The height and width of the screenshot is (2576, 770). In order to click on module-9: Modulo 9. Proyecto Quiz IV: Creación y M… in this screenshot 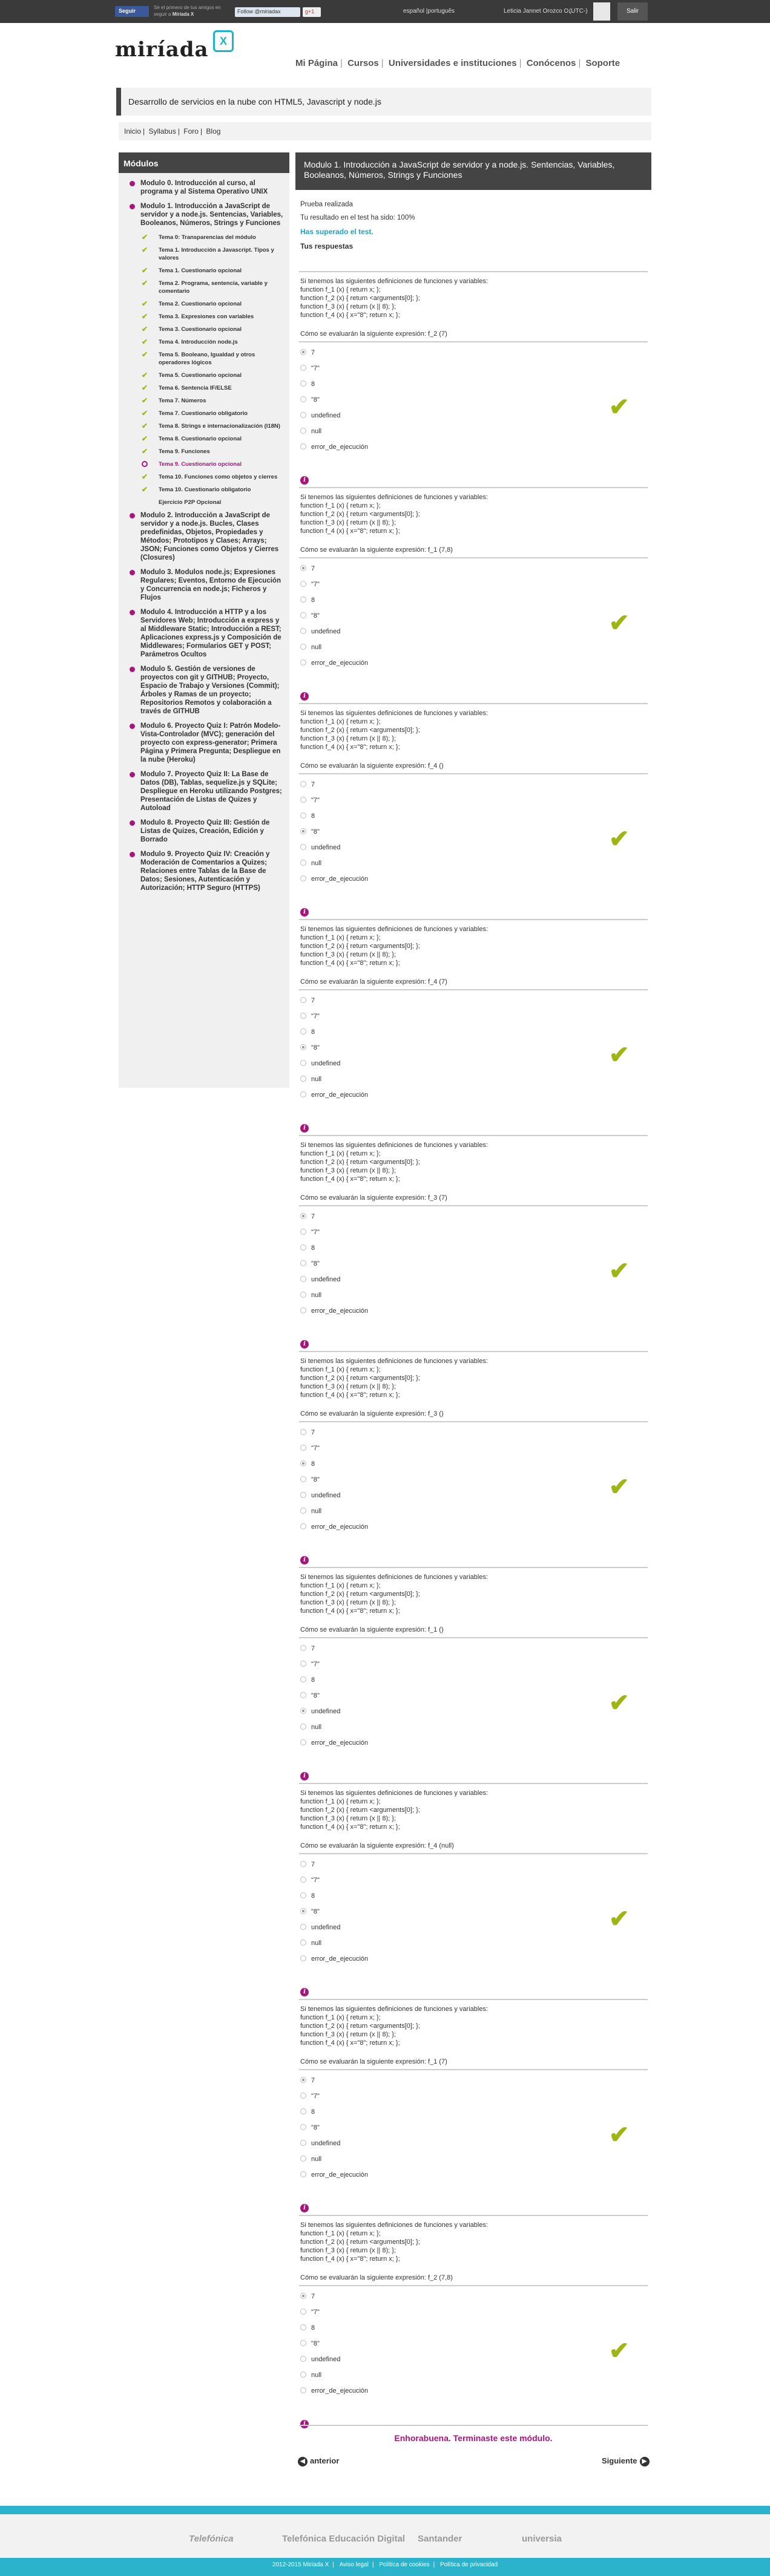, I will do `click(205, 871)`.